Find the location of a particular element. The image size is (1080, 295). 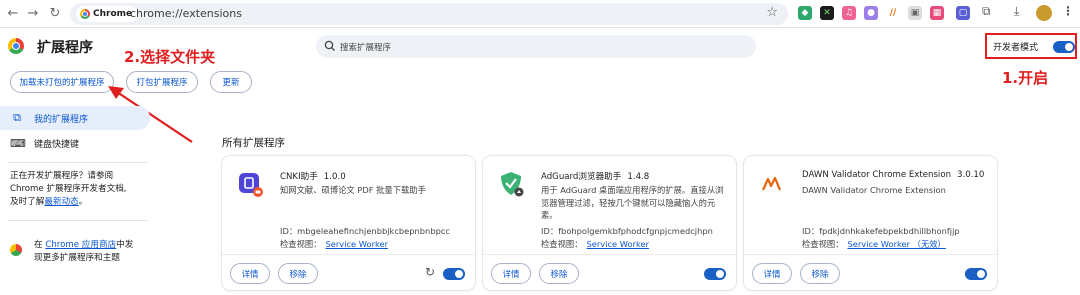

cnki-icon is located at coordinates (251, 185).